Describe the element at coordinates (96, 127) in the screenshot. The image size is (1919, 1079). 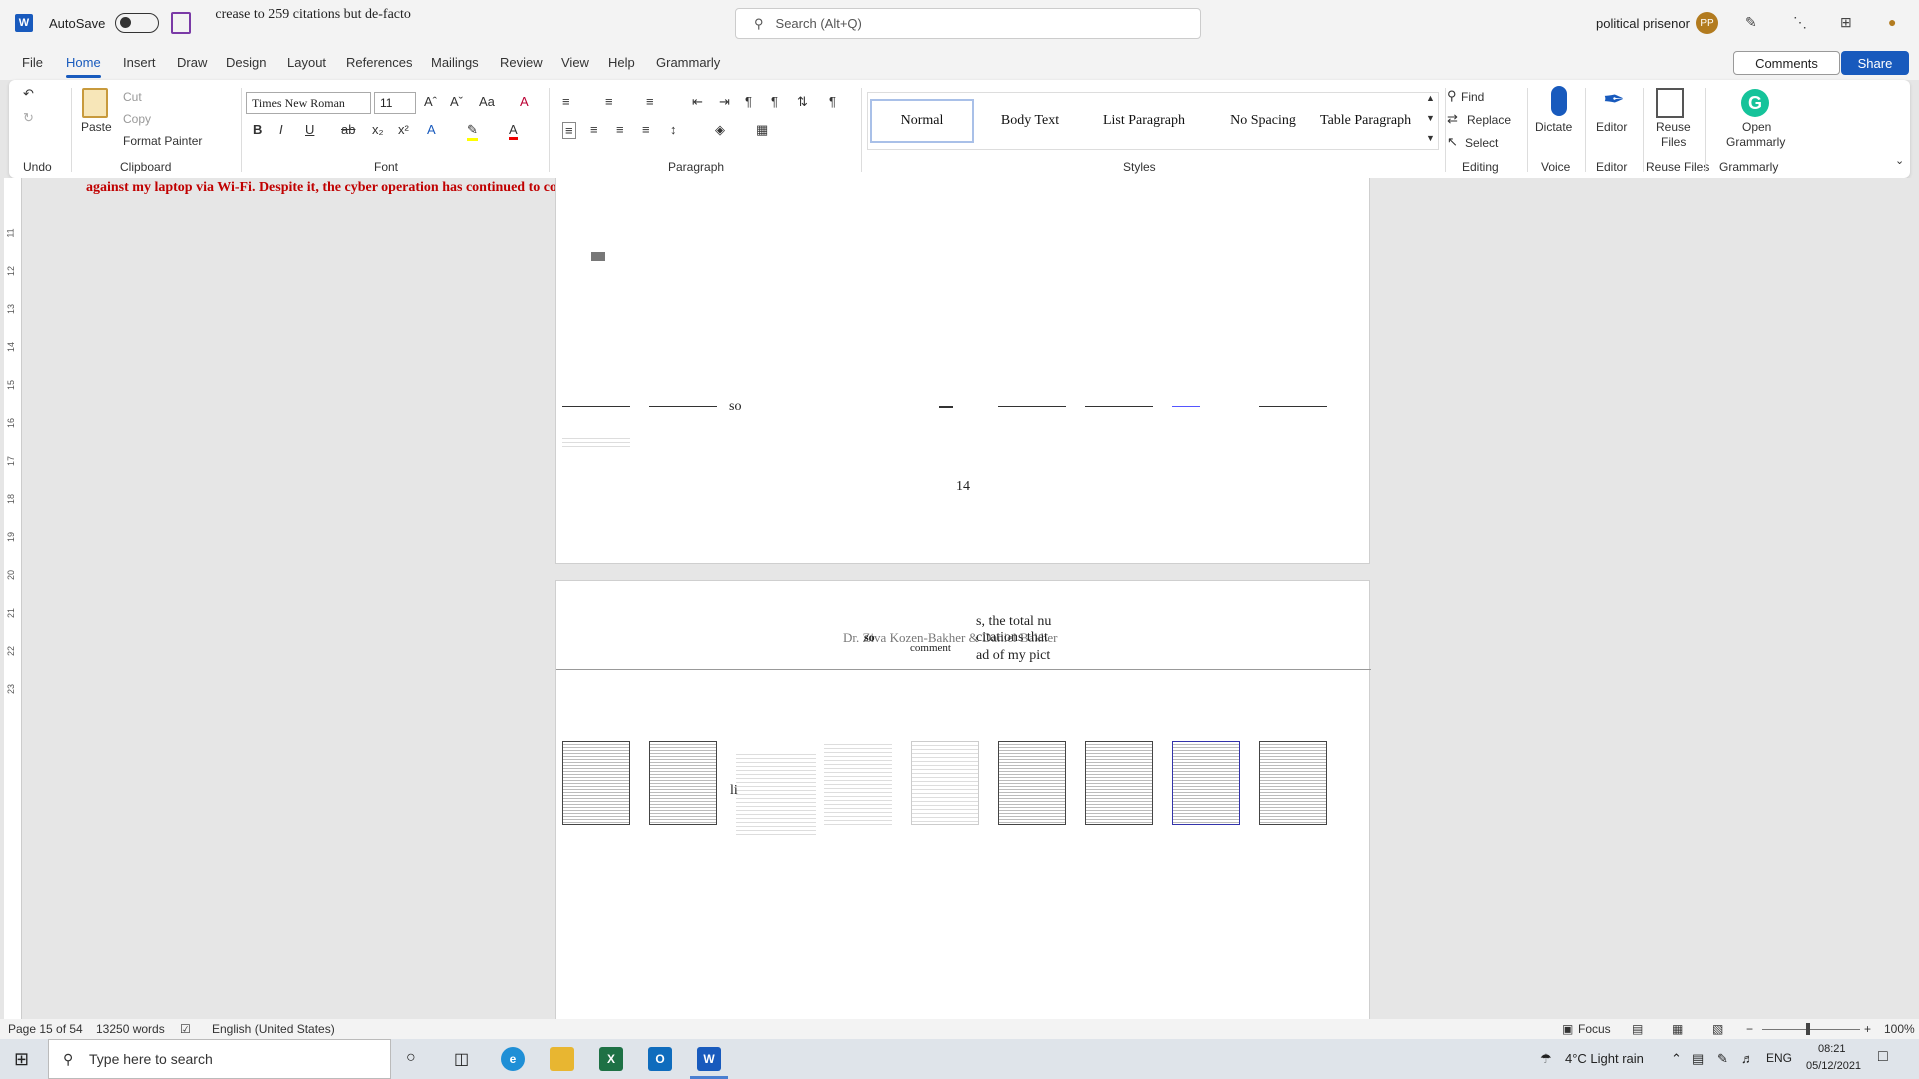
I see `paste-button: Paste` at that location.